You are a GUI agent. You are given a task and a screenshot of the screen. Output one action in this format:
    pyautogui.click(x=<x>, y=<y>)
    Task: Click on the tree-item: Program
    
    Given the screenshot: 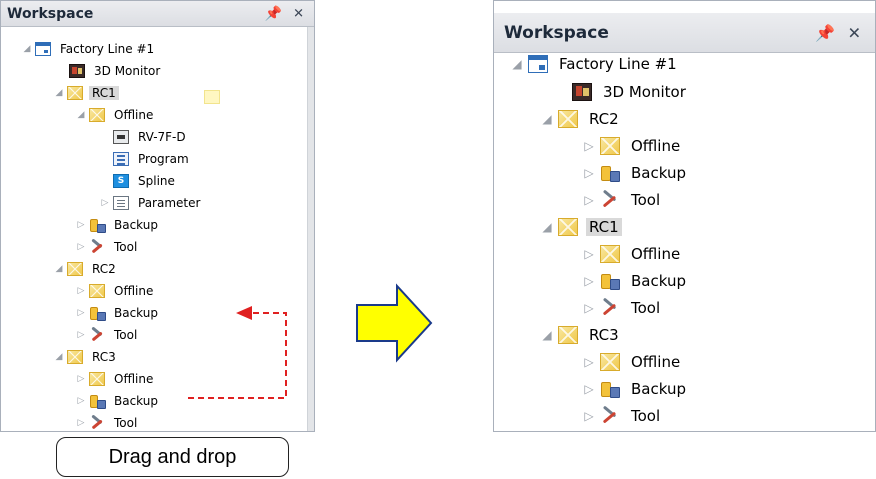 What is the action you would take?
    pyautogui.click(x=144, y=159)
    